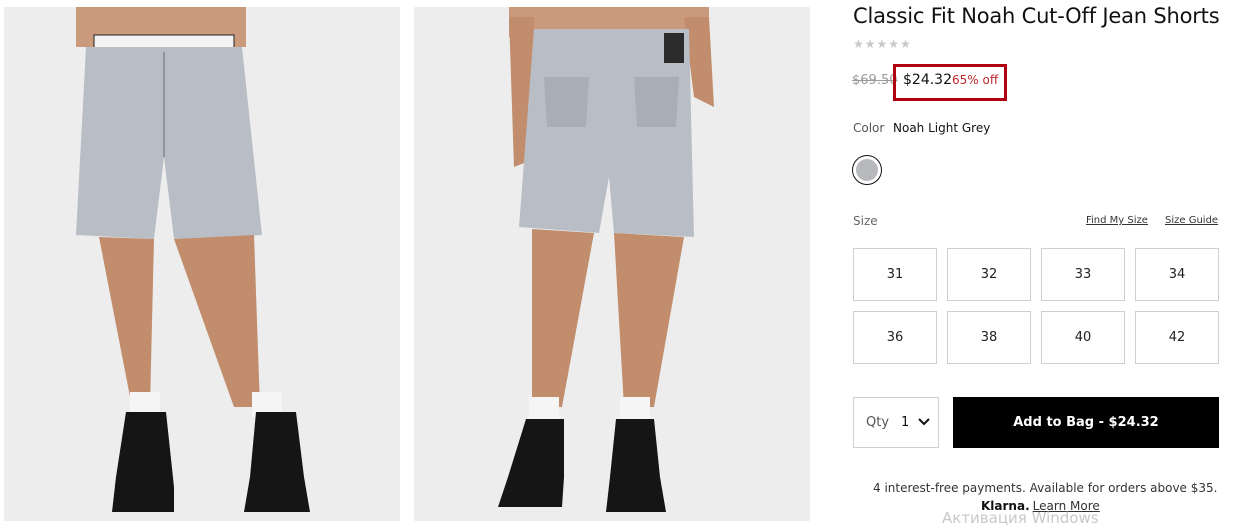 The width and height of the screenshot is (1246, 527). Describe the element at coordinates (1020, 518) in the screenshot. I see `windows-activation-watermark: Активация Windows` at that location.